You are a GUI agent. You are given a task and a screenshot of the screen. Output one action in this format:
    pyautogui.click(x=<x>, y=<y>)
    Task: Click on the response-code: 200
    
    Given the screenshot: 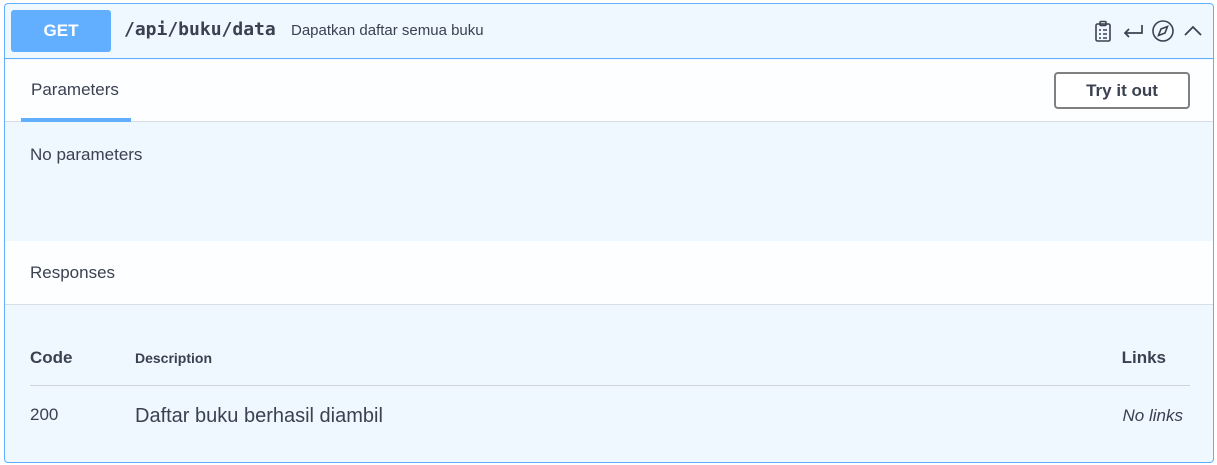 What is the action you would take?
    pyautogui.click(x=44, y=414)
    